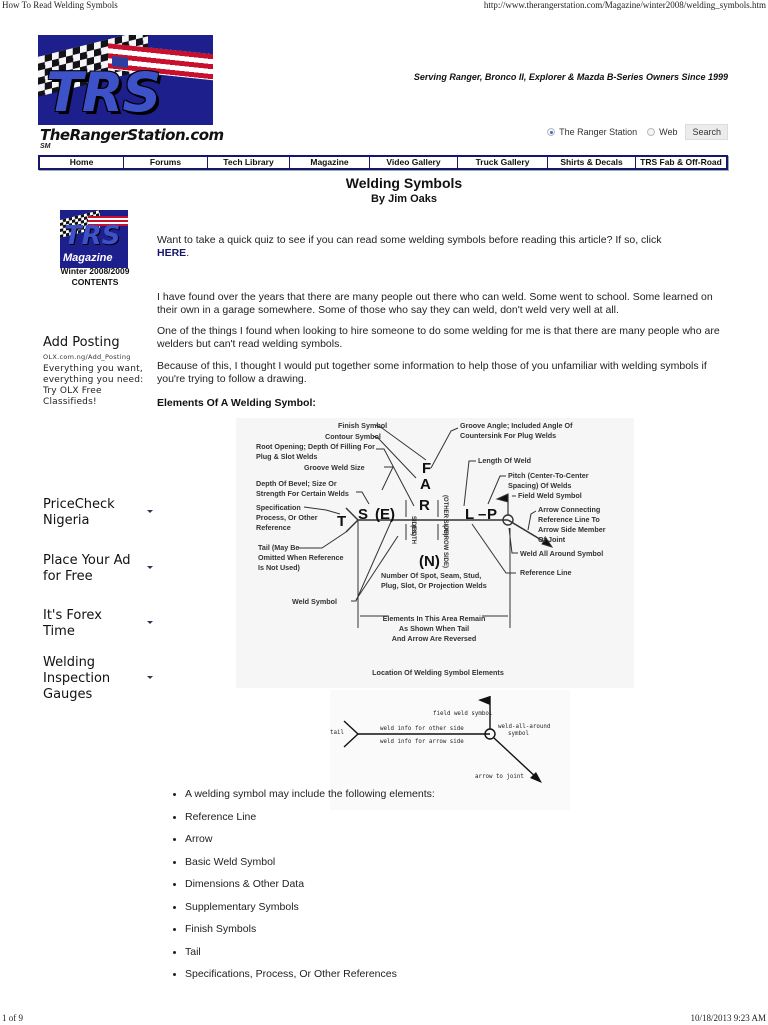 Image resolution: width=768 pixels, height=1025 pixels. What do you see at coordinates (434, 628) in the screenshot?
I see `label-elements-remain-2: As Shown When Tail` at bounding box center [434, 628].